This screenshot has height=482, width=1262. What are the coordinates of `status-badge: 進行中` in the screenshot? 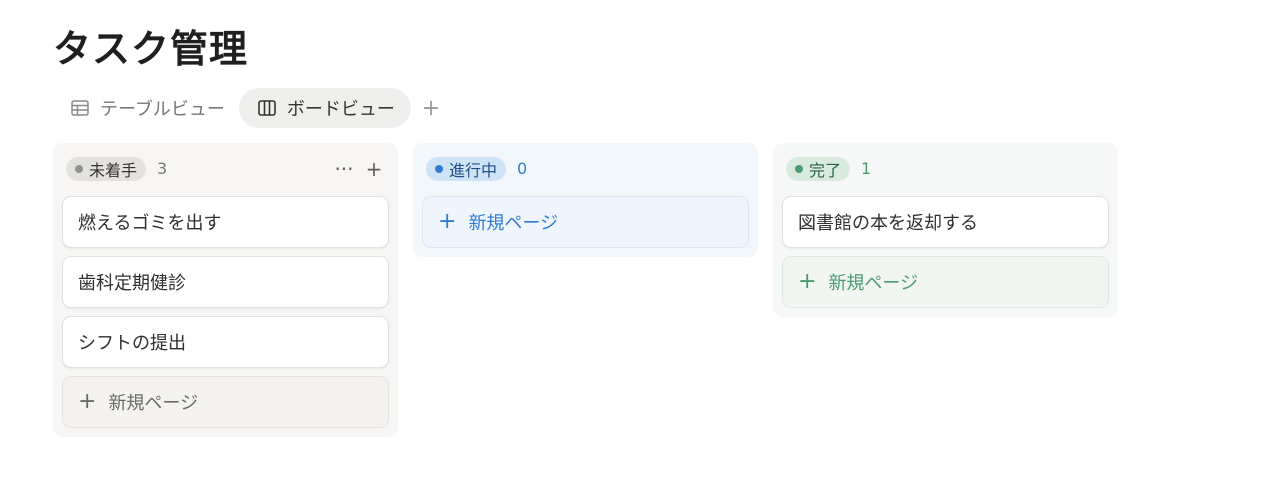 It's located at (466, 168).